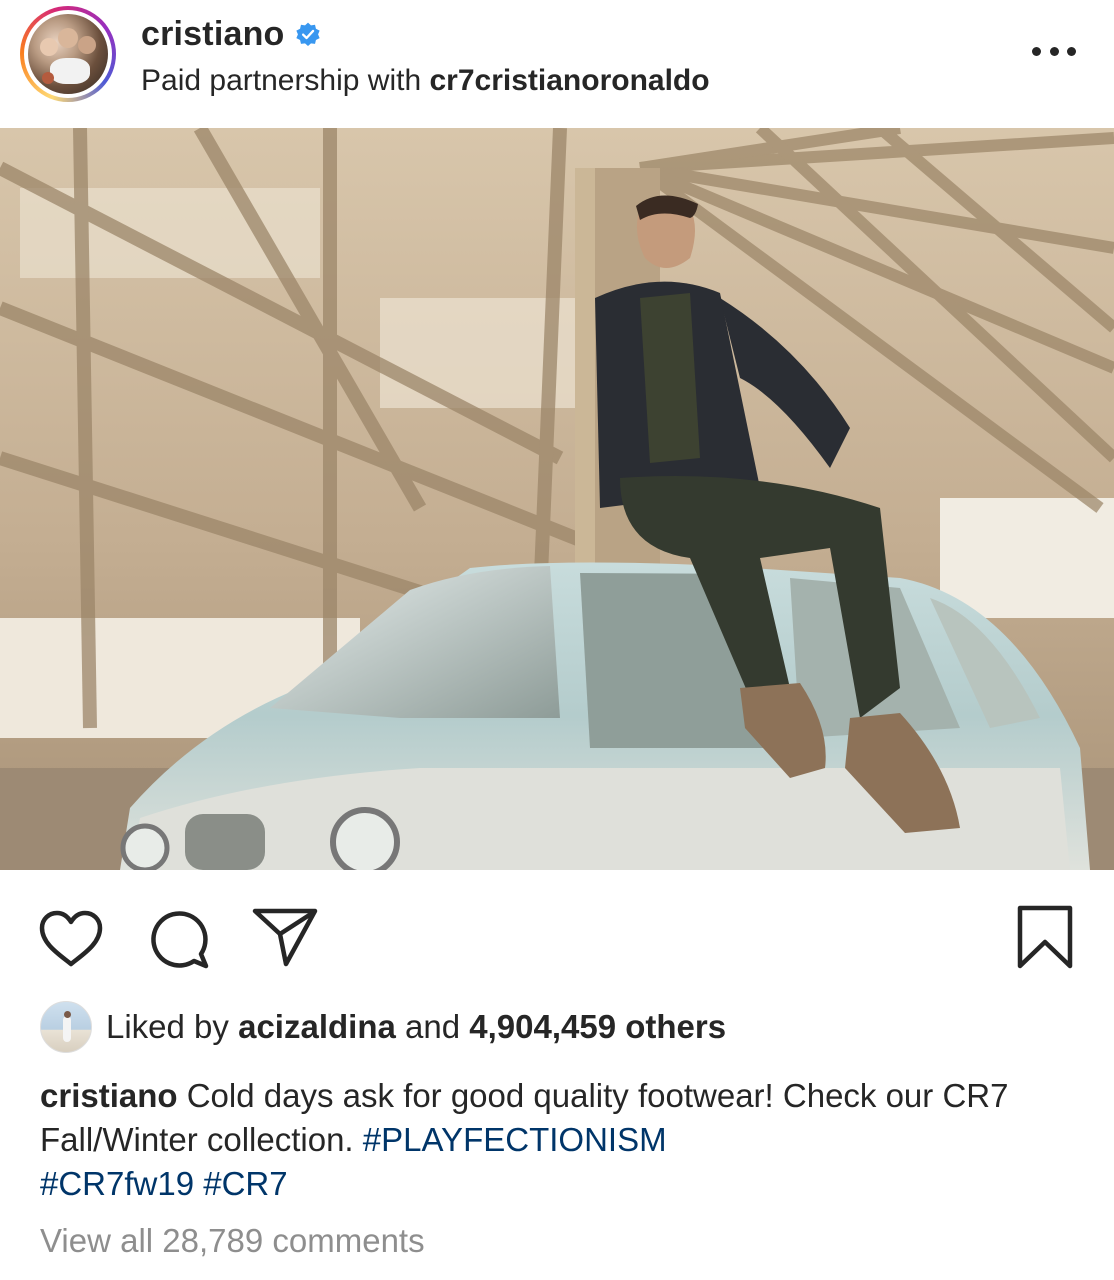 The image size is (1114, 1280). I want to click on likes-summary: Liked by acizaldina and 4,904,459 others, so click(383, 1027).